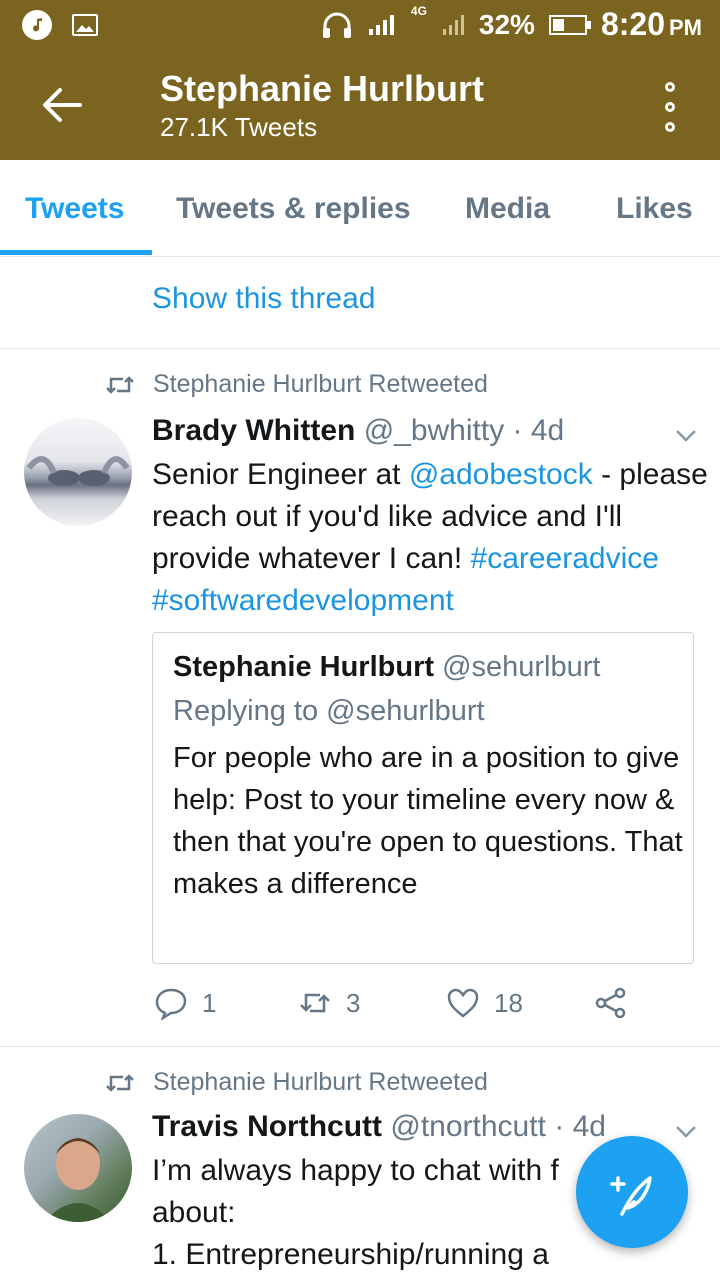 Image resolution: width=720 pixels, height=1280 pixels. Describe the element at coordinates (381, 24) in the screenshot. I see `signal-icon` at that location.